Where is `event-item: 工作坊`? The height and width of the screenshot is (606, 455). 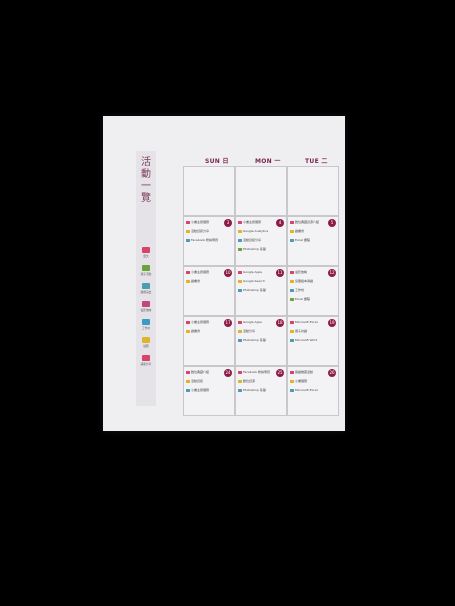 event-item: 工作坊 is located at coordinates (297, 290).